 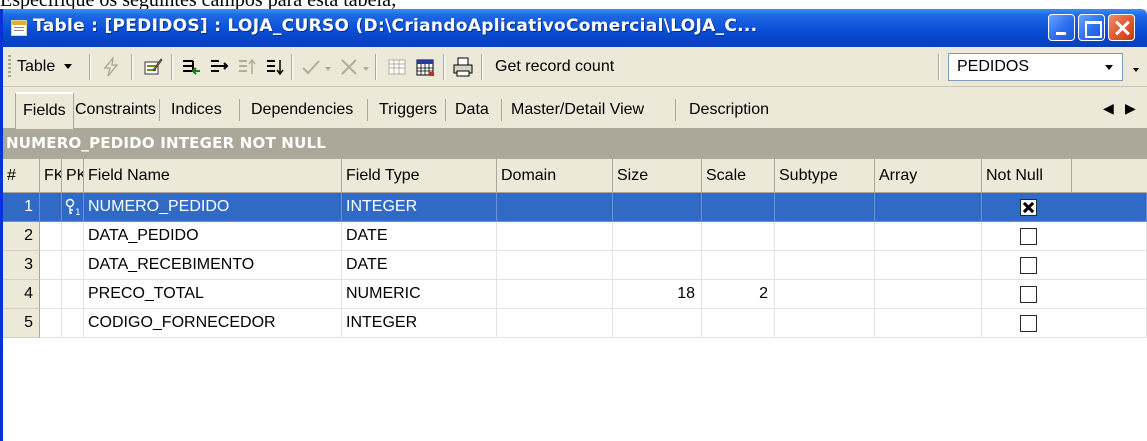 What do you see at coordinates (191, 67) in the screenshot?
I see `insert-field-icon` at bounding box center [191, 67].